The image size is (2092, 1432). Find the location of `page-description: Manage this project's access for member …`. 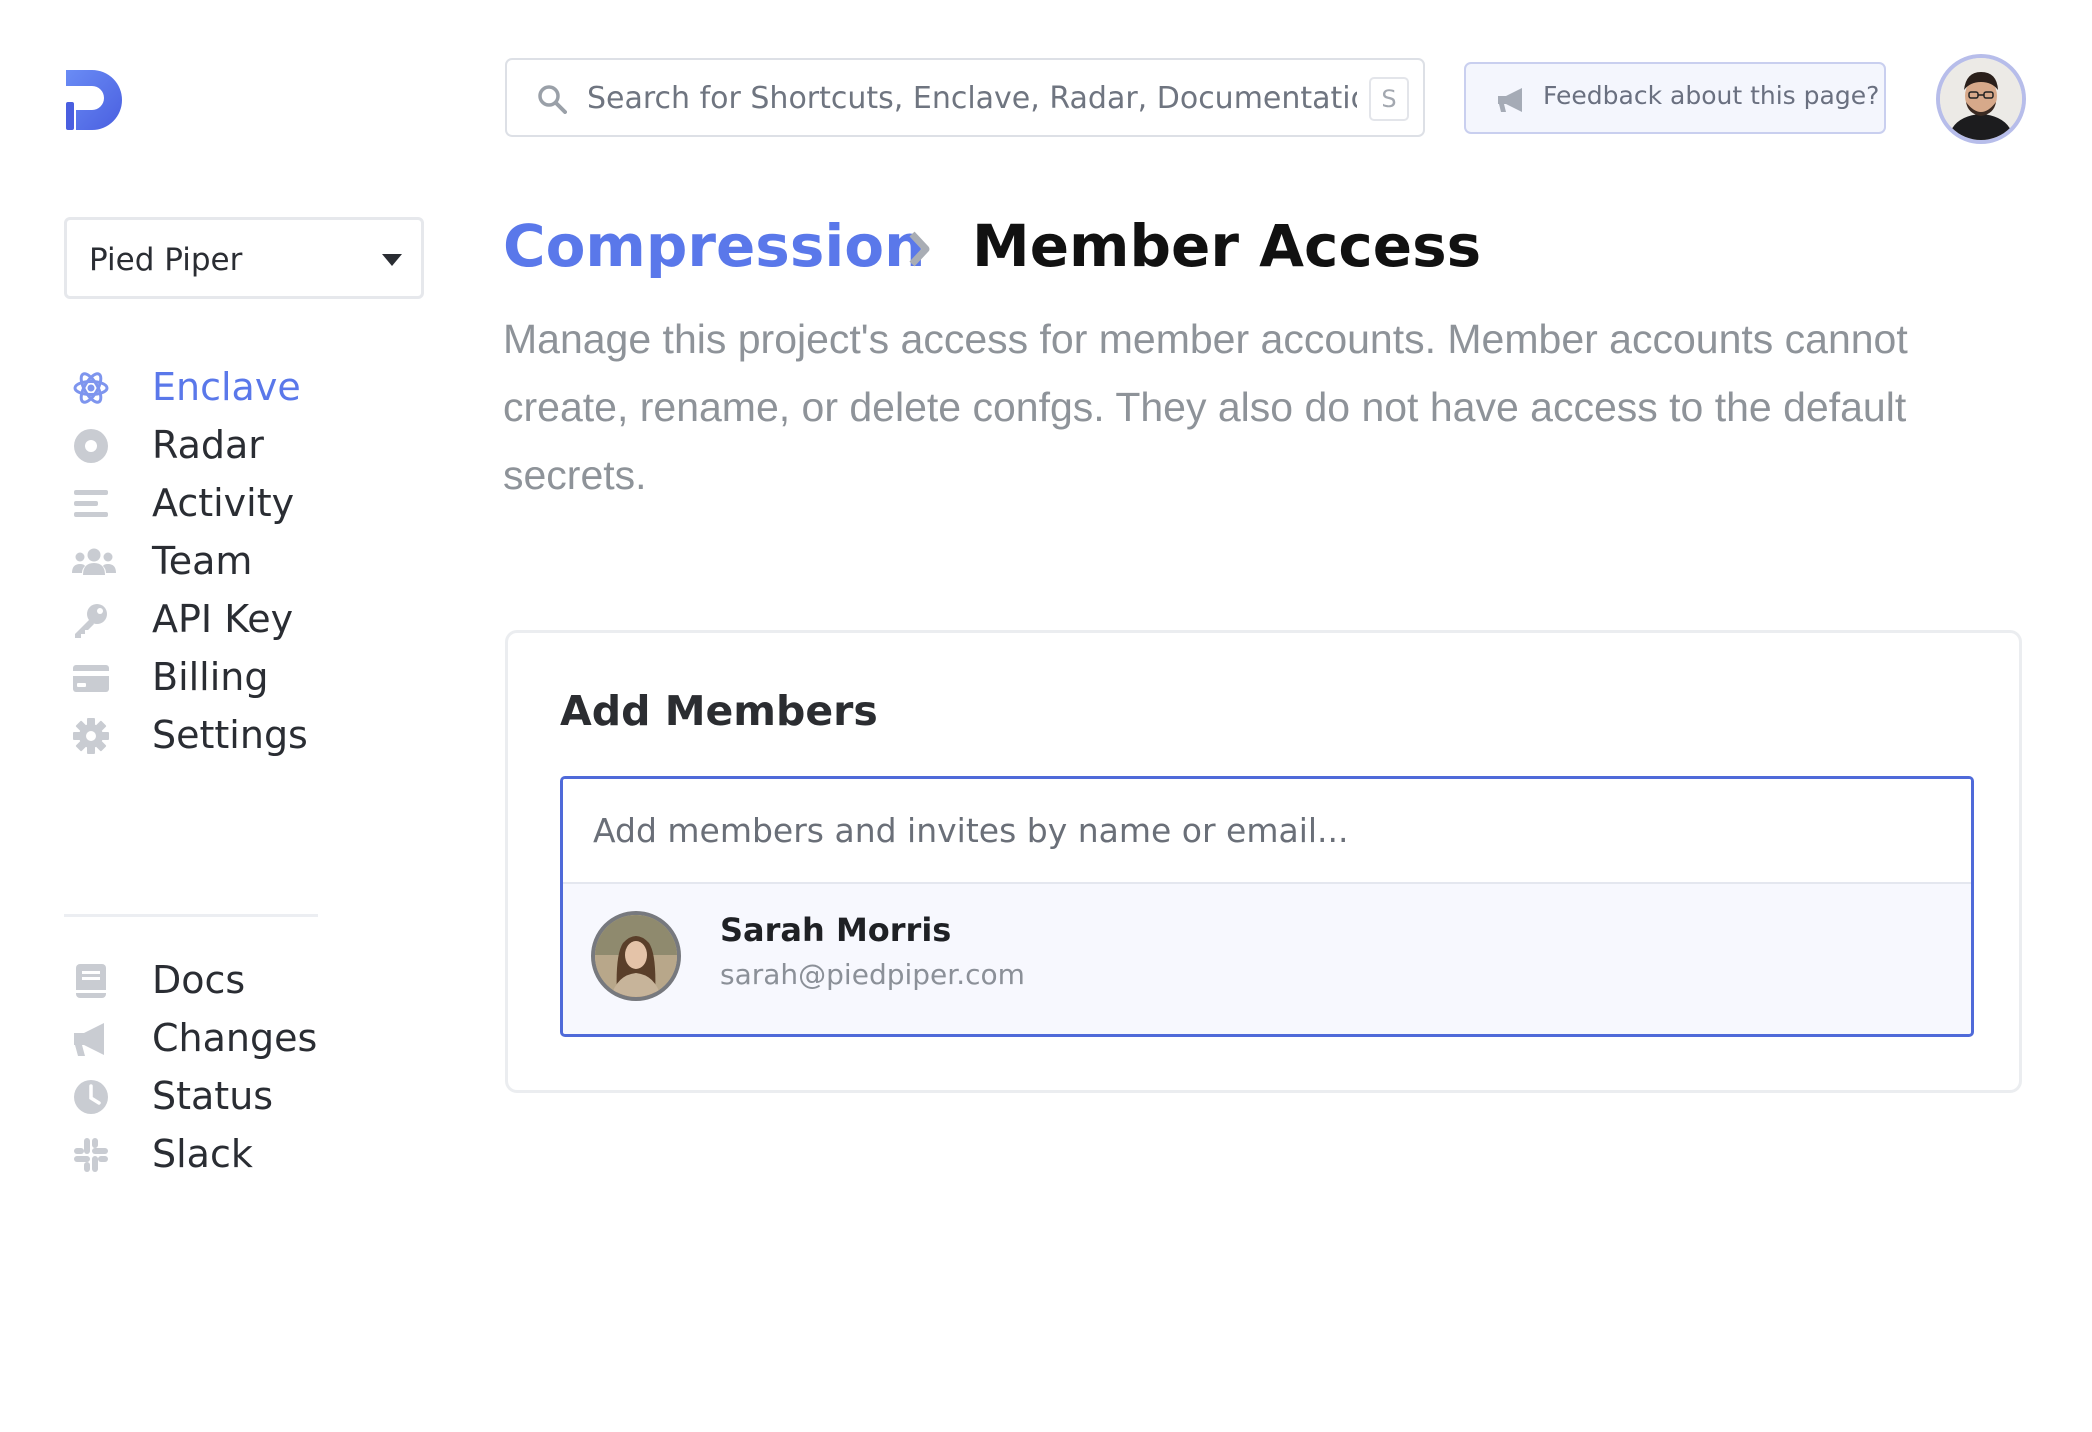

page-description: Manage this project's access for member … is located at coordinates (1205, 407).